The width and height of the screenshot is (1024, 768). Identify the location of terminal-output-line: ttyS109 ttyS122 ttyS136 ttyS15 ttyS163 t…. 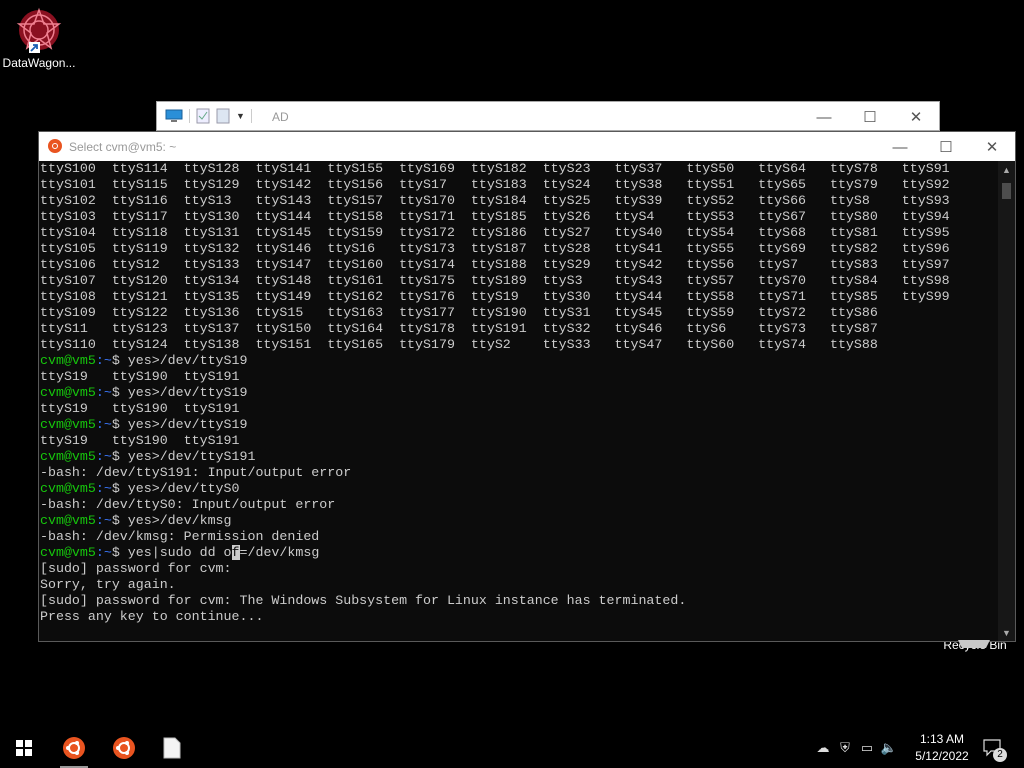
(459, 312).